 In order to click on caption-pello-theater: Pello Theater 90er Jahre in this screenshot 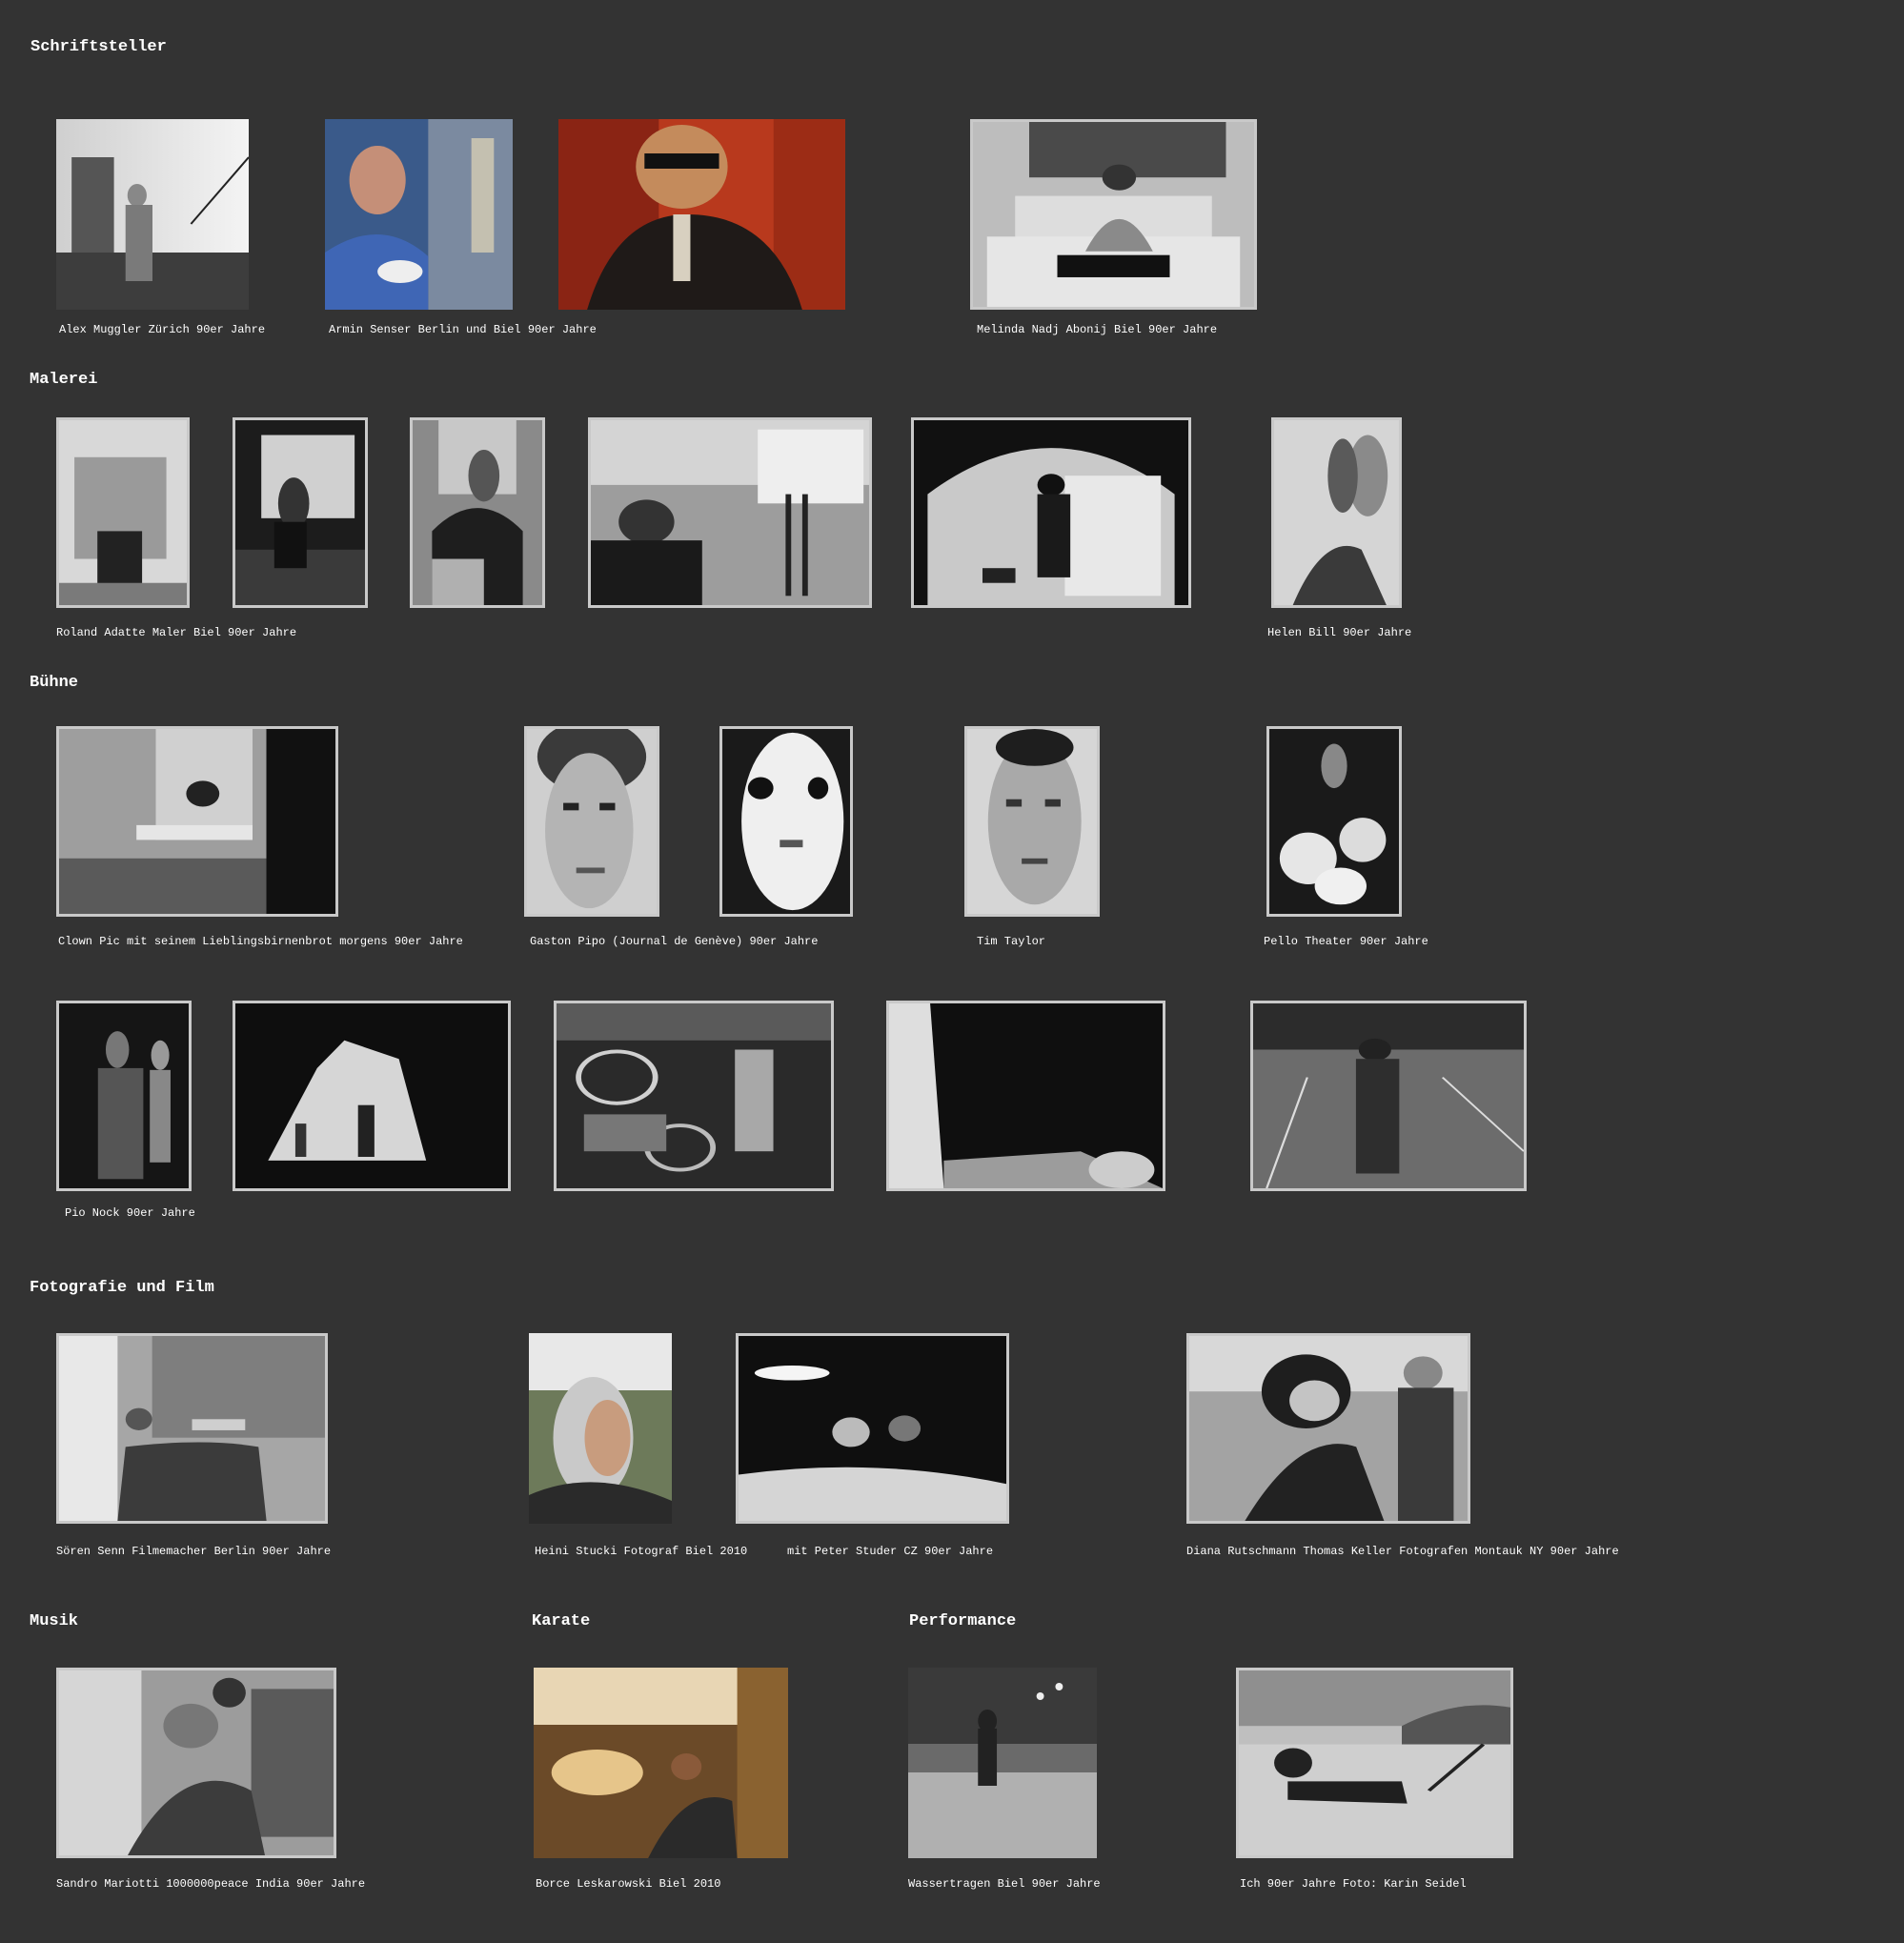, I will do `click(1346, 941)`.